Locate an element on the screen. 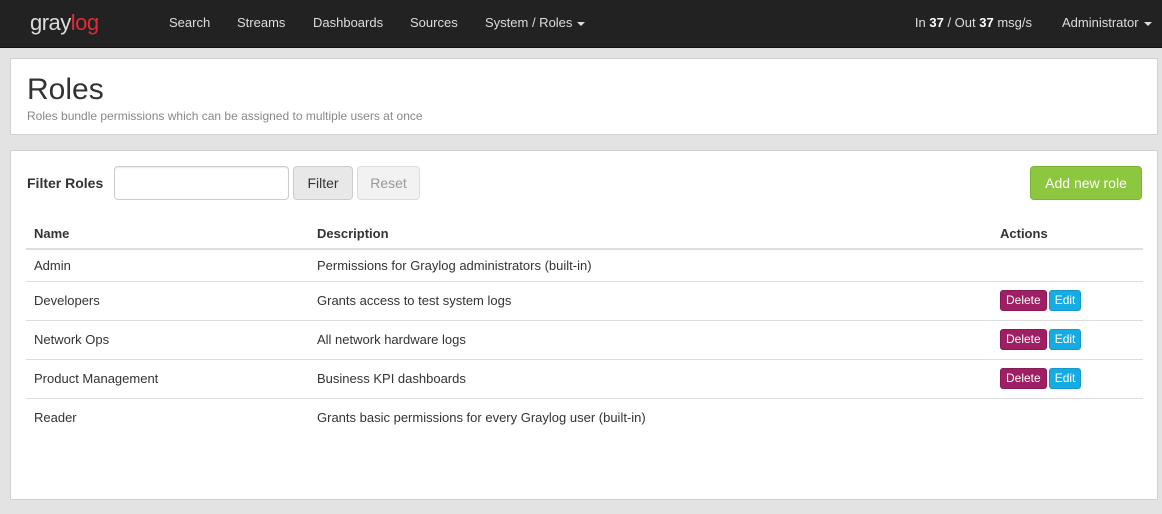 The width and height of the screenshot is (1162, 514). column-header-description: Description is located at coordinates (650, 234).